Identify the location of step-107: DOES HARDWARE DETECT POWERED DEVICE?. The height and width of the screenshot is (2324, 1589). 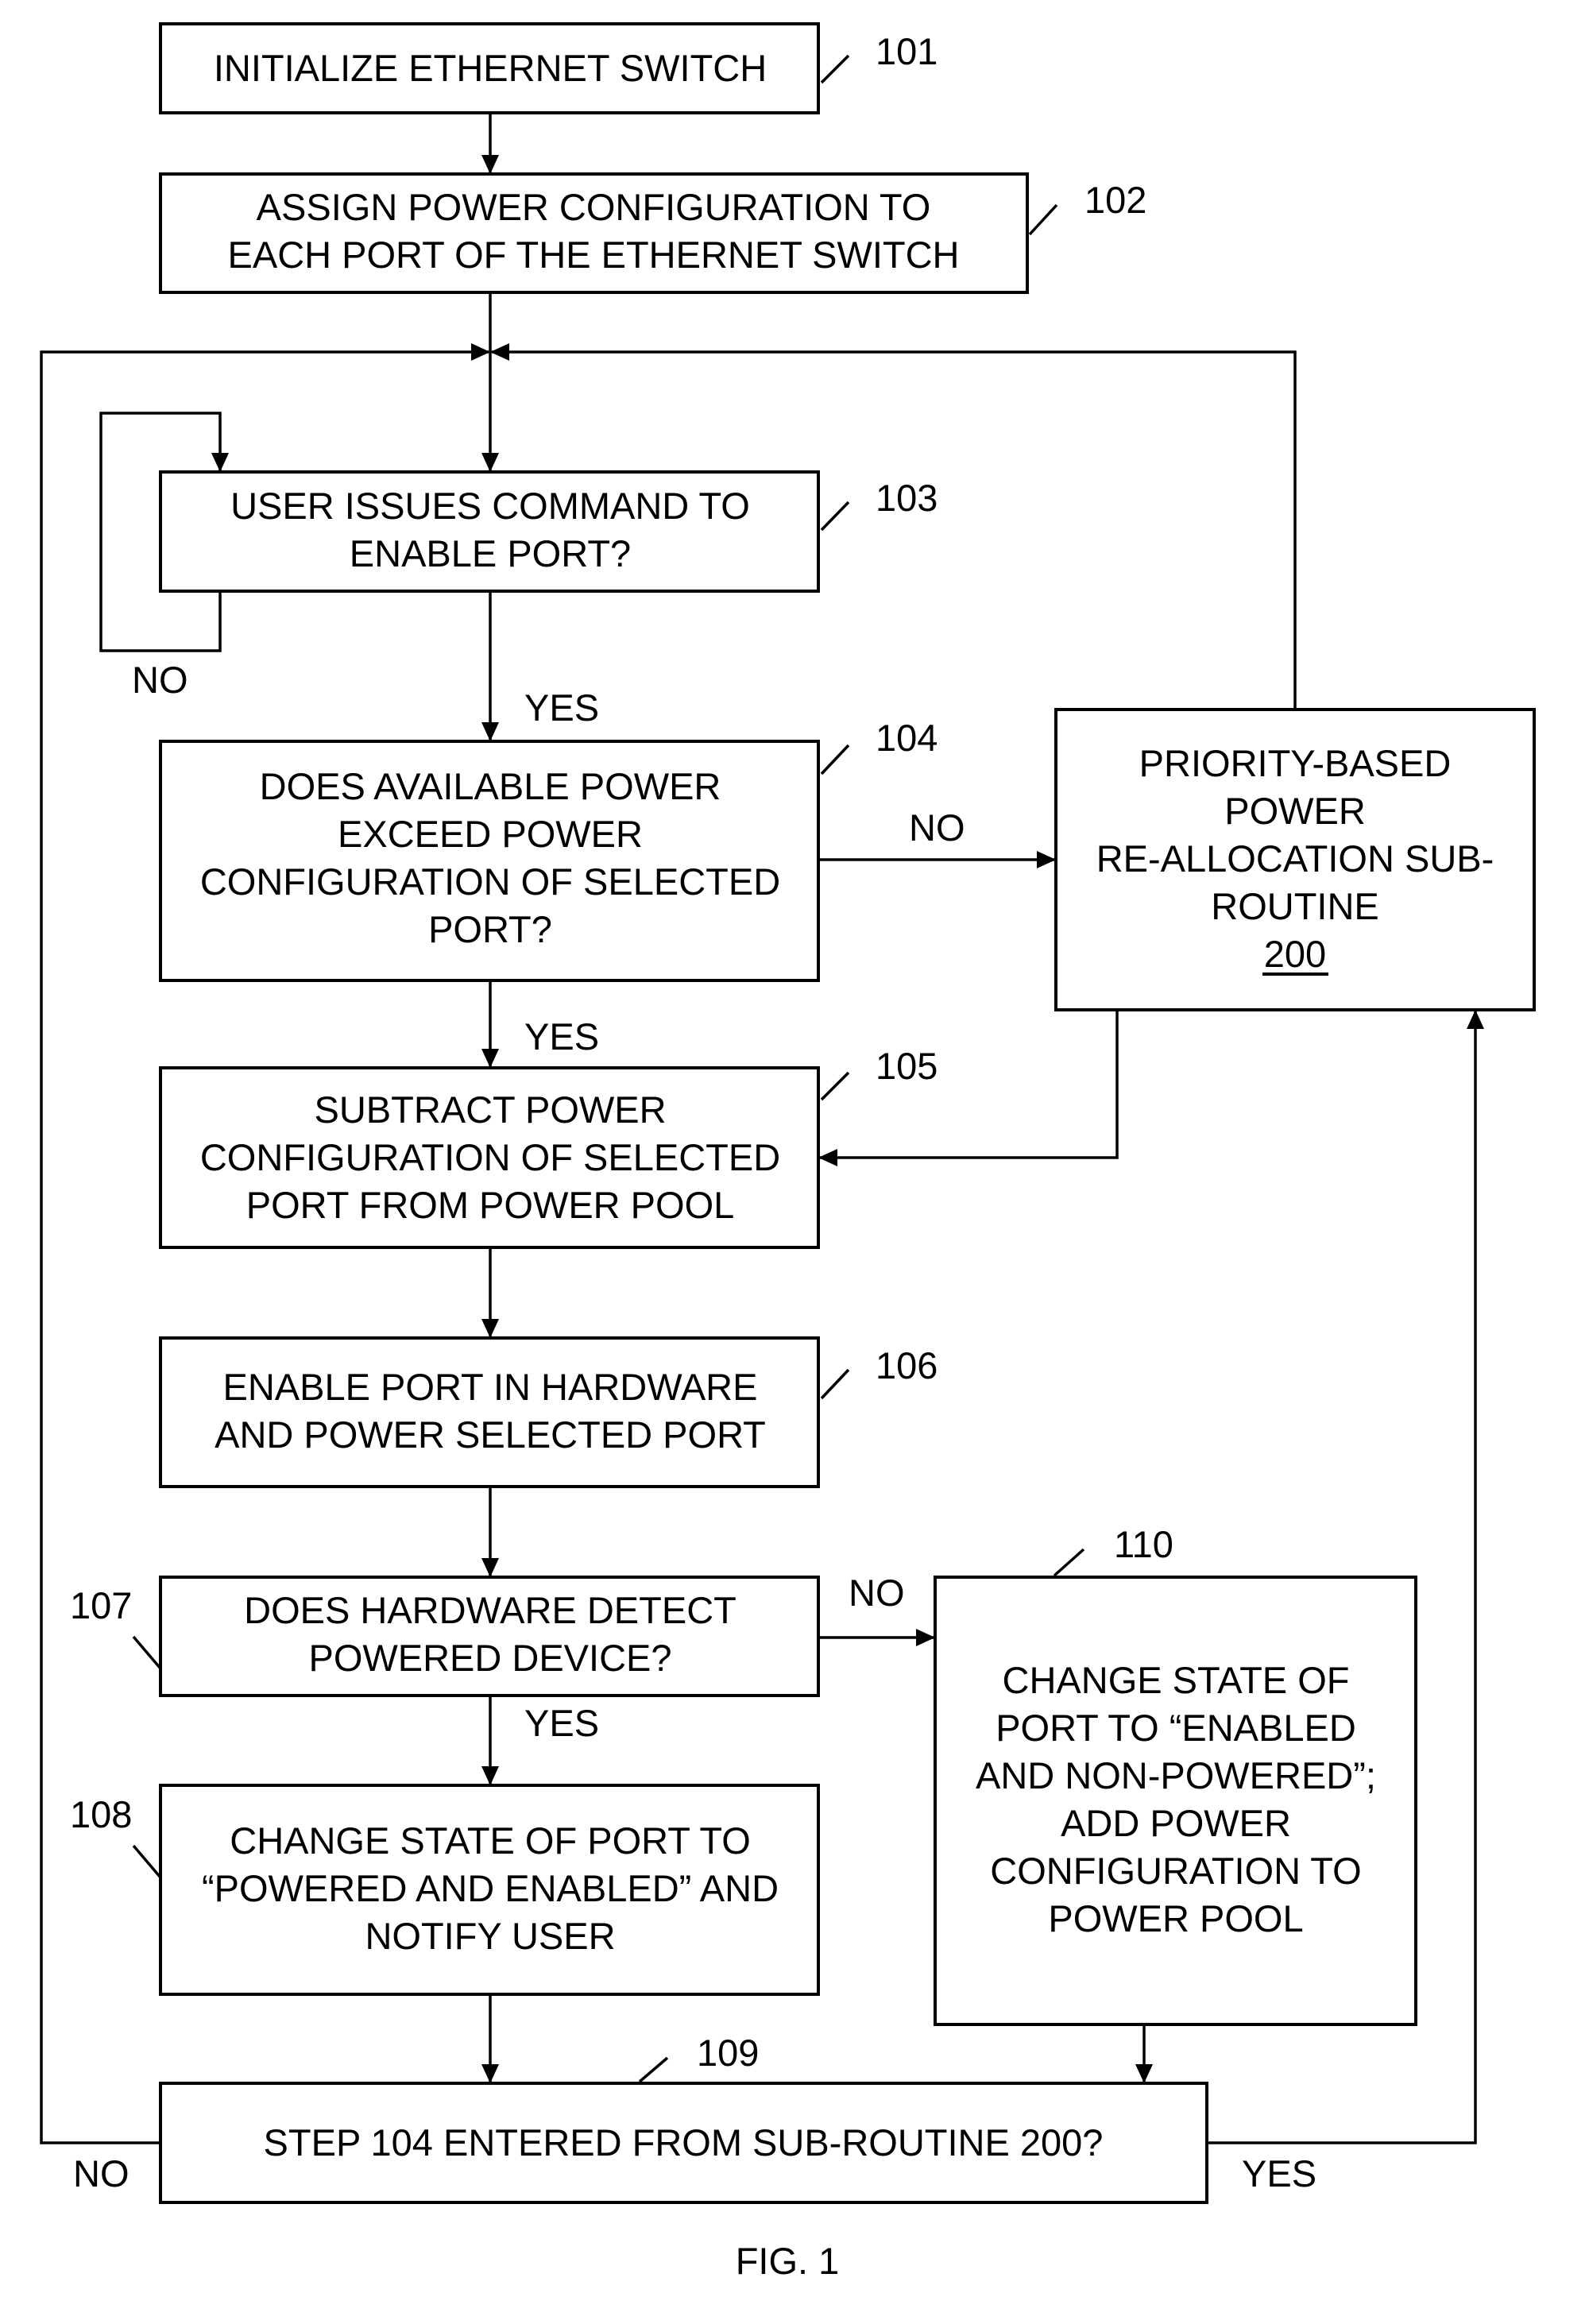
(489, 1636).